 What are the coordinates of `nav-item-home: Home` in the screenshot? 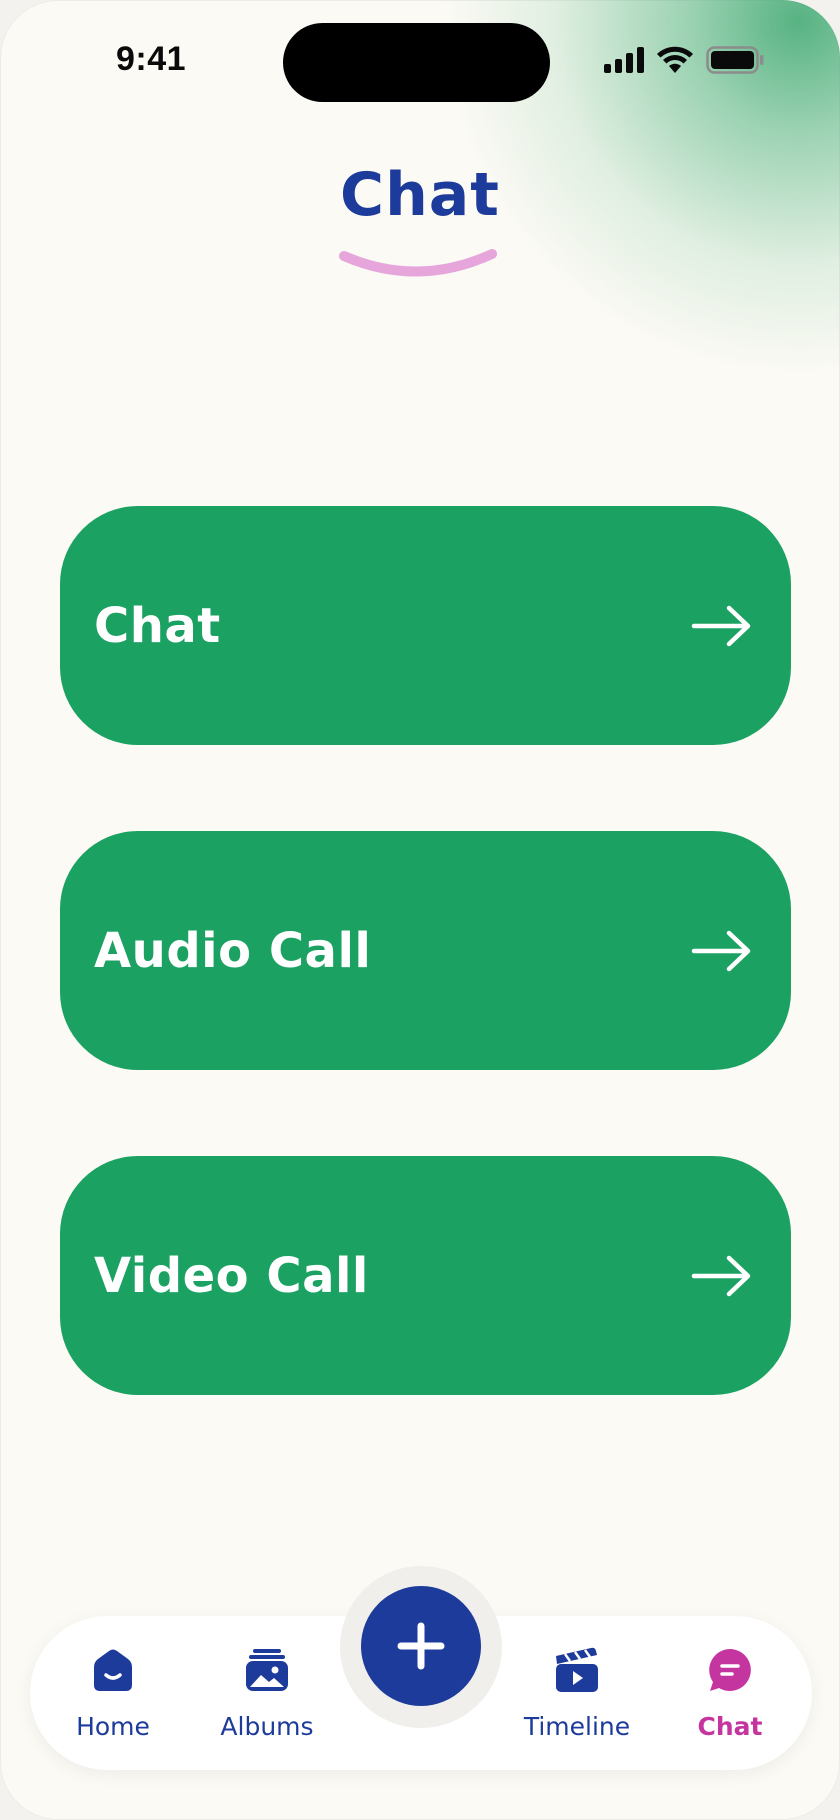 It's located at (113, 1700).